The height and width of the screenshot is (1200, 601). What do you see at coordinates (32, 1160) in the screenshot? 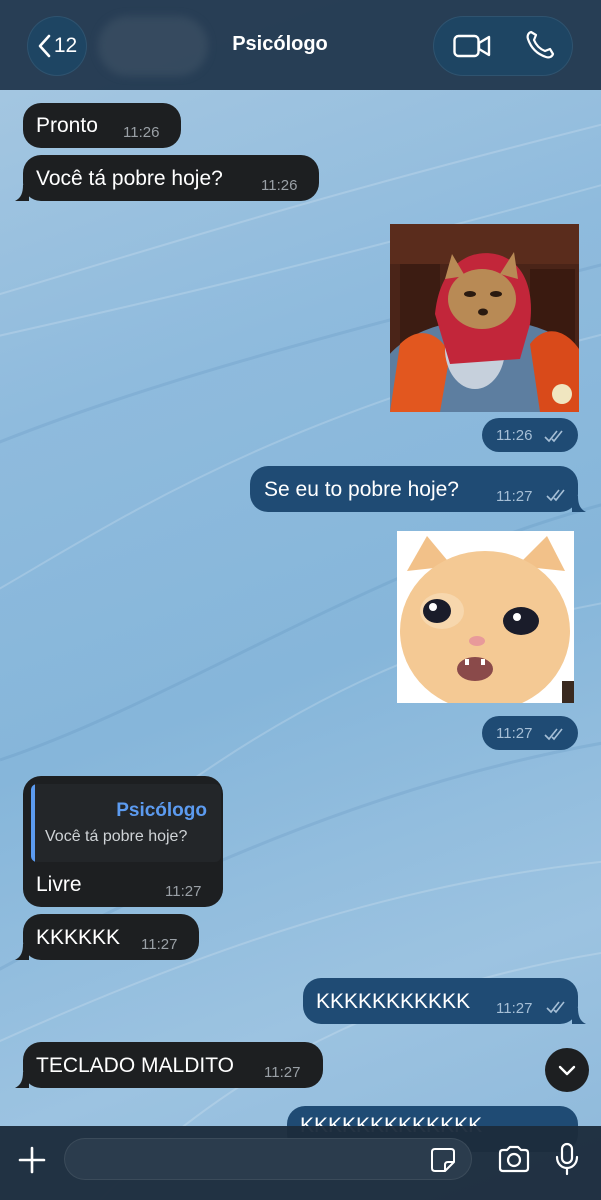
I see `plus-icon` at bounding box center [32, 1160].